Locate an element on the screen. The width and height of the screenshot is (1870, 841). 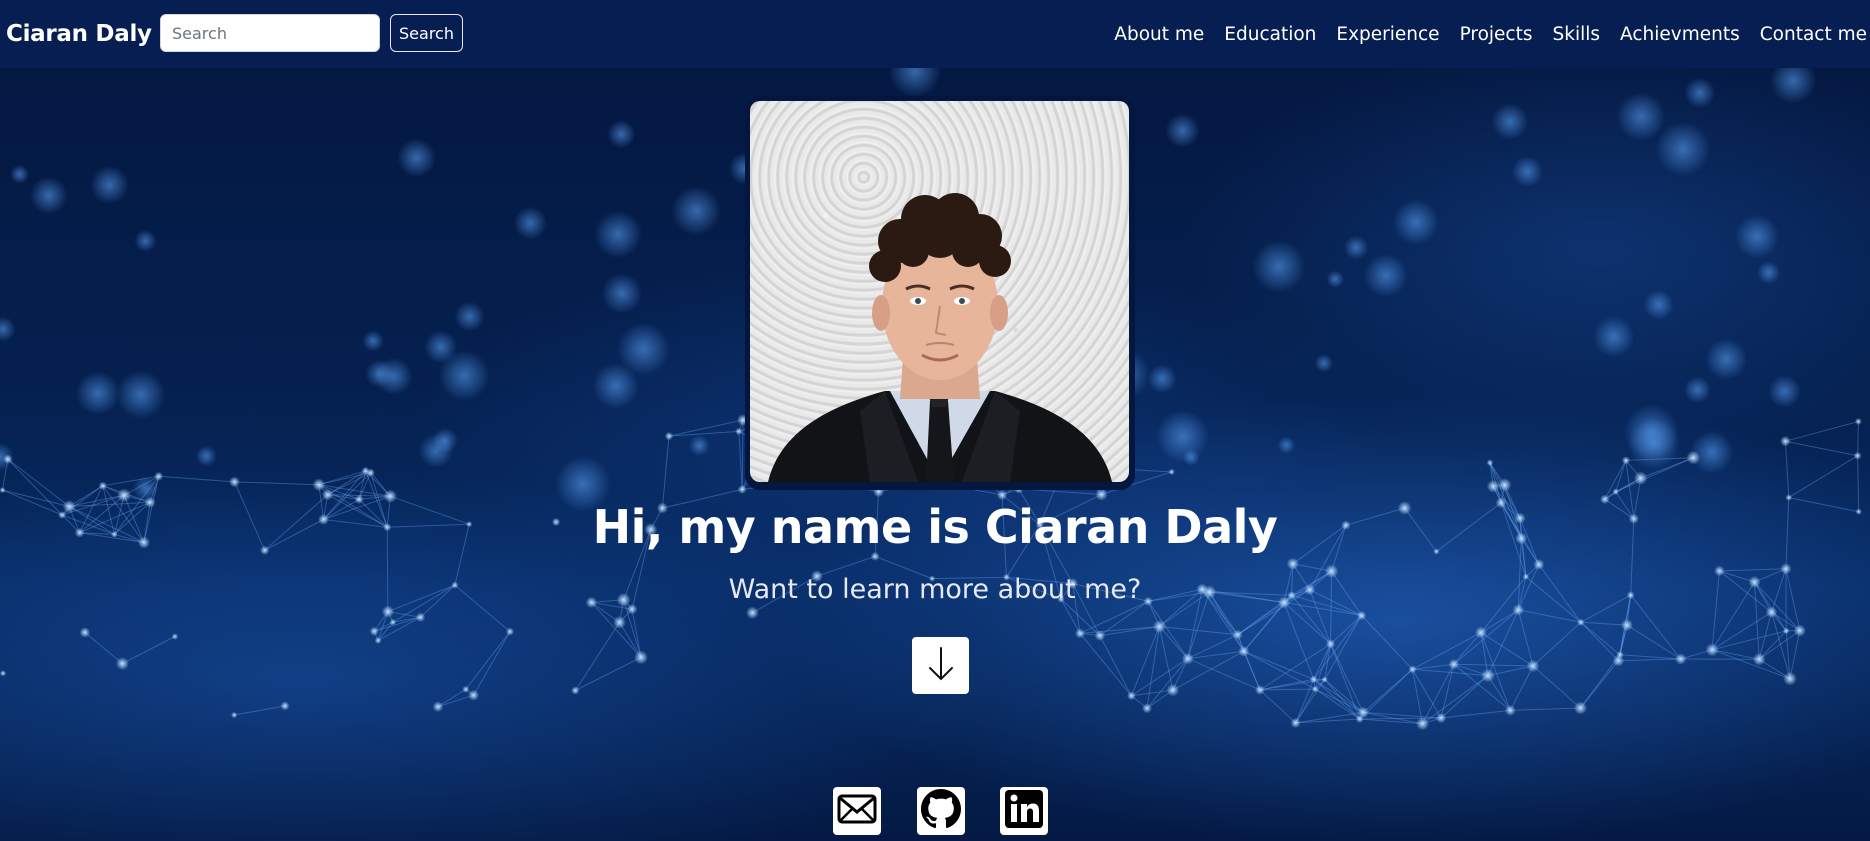
hero-subheadline: Want to learn more about me? is located at coordinates (935, 589).